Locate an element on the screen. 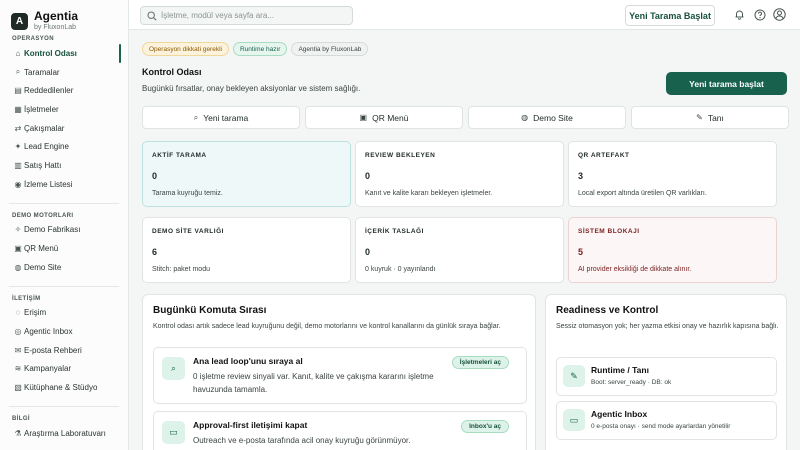  sidebar-item-eye-7: ◉ İzleme Listesi is located at coordinates (64, 184).